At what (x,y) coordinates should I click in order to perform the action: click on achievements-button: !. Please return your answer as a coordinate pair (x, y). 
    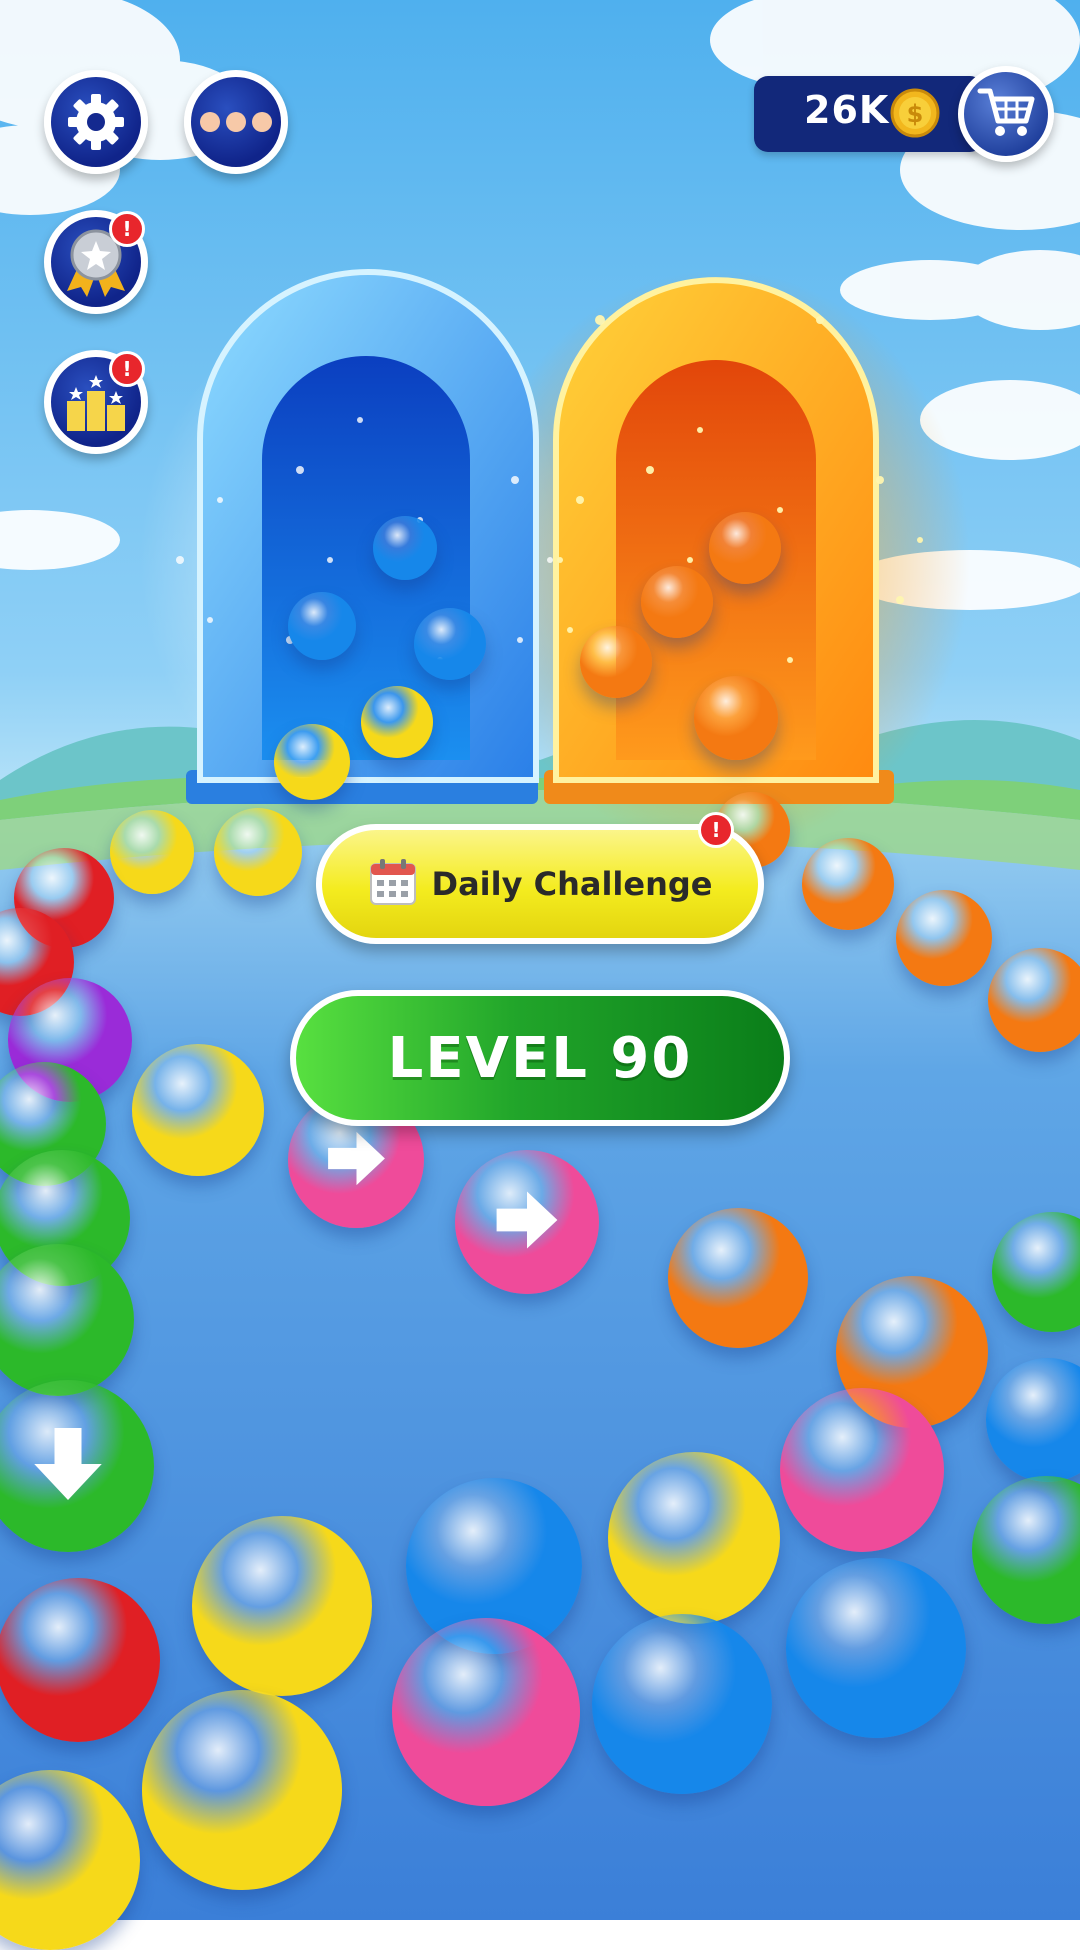
    Looking at the image, I should click on (96, 262).